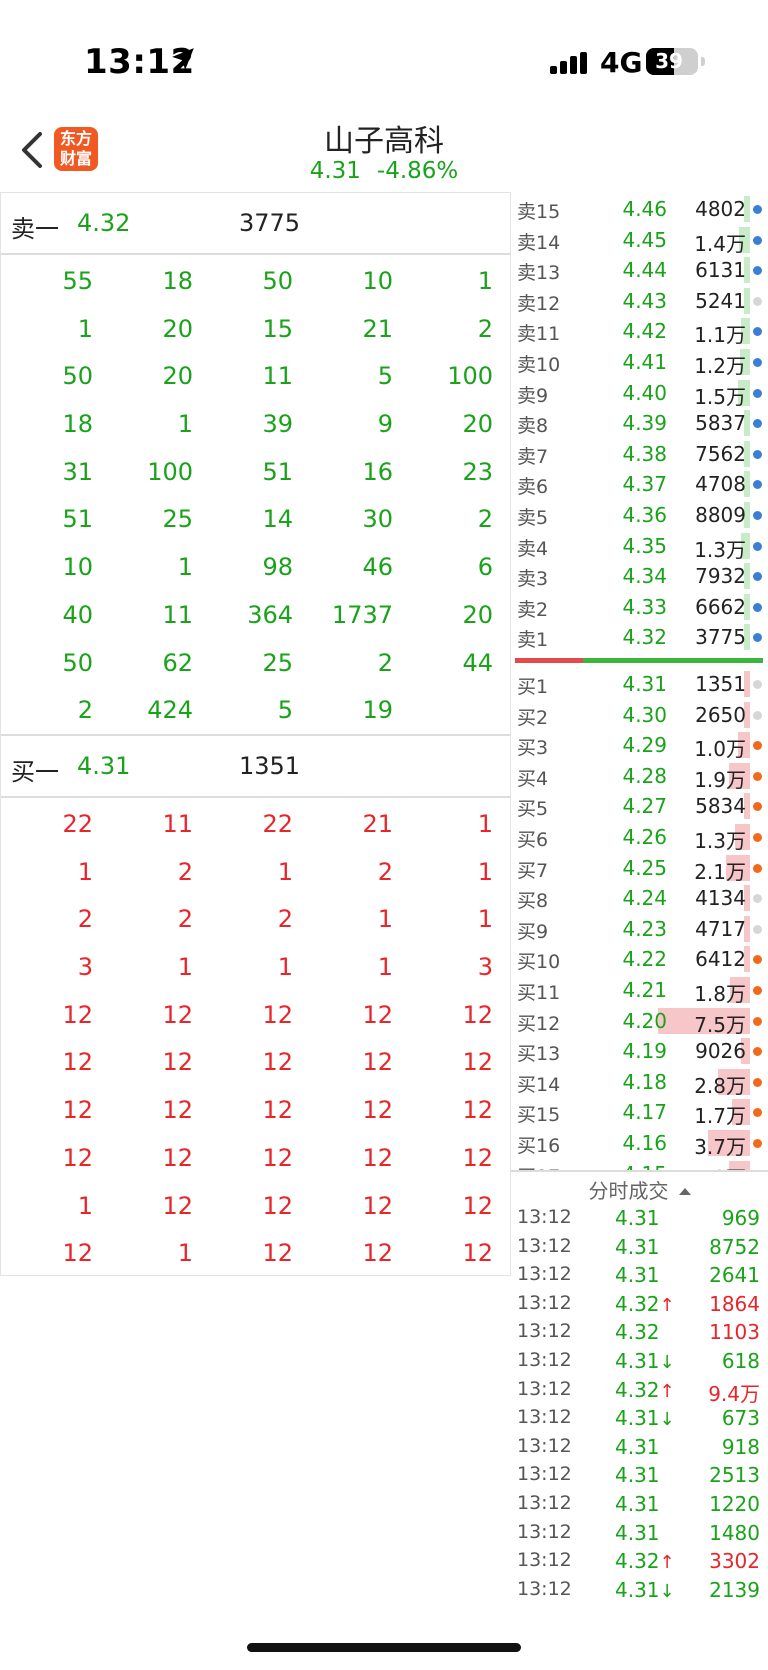 Image resolution: width=768 pixels, height=1670 pixels. Describe the element at coordinates (639, 515) in the screenshot. I see `ask-level-row: 卖5 4.36 8809` at that location.